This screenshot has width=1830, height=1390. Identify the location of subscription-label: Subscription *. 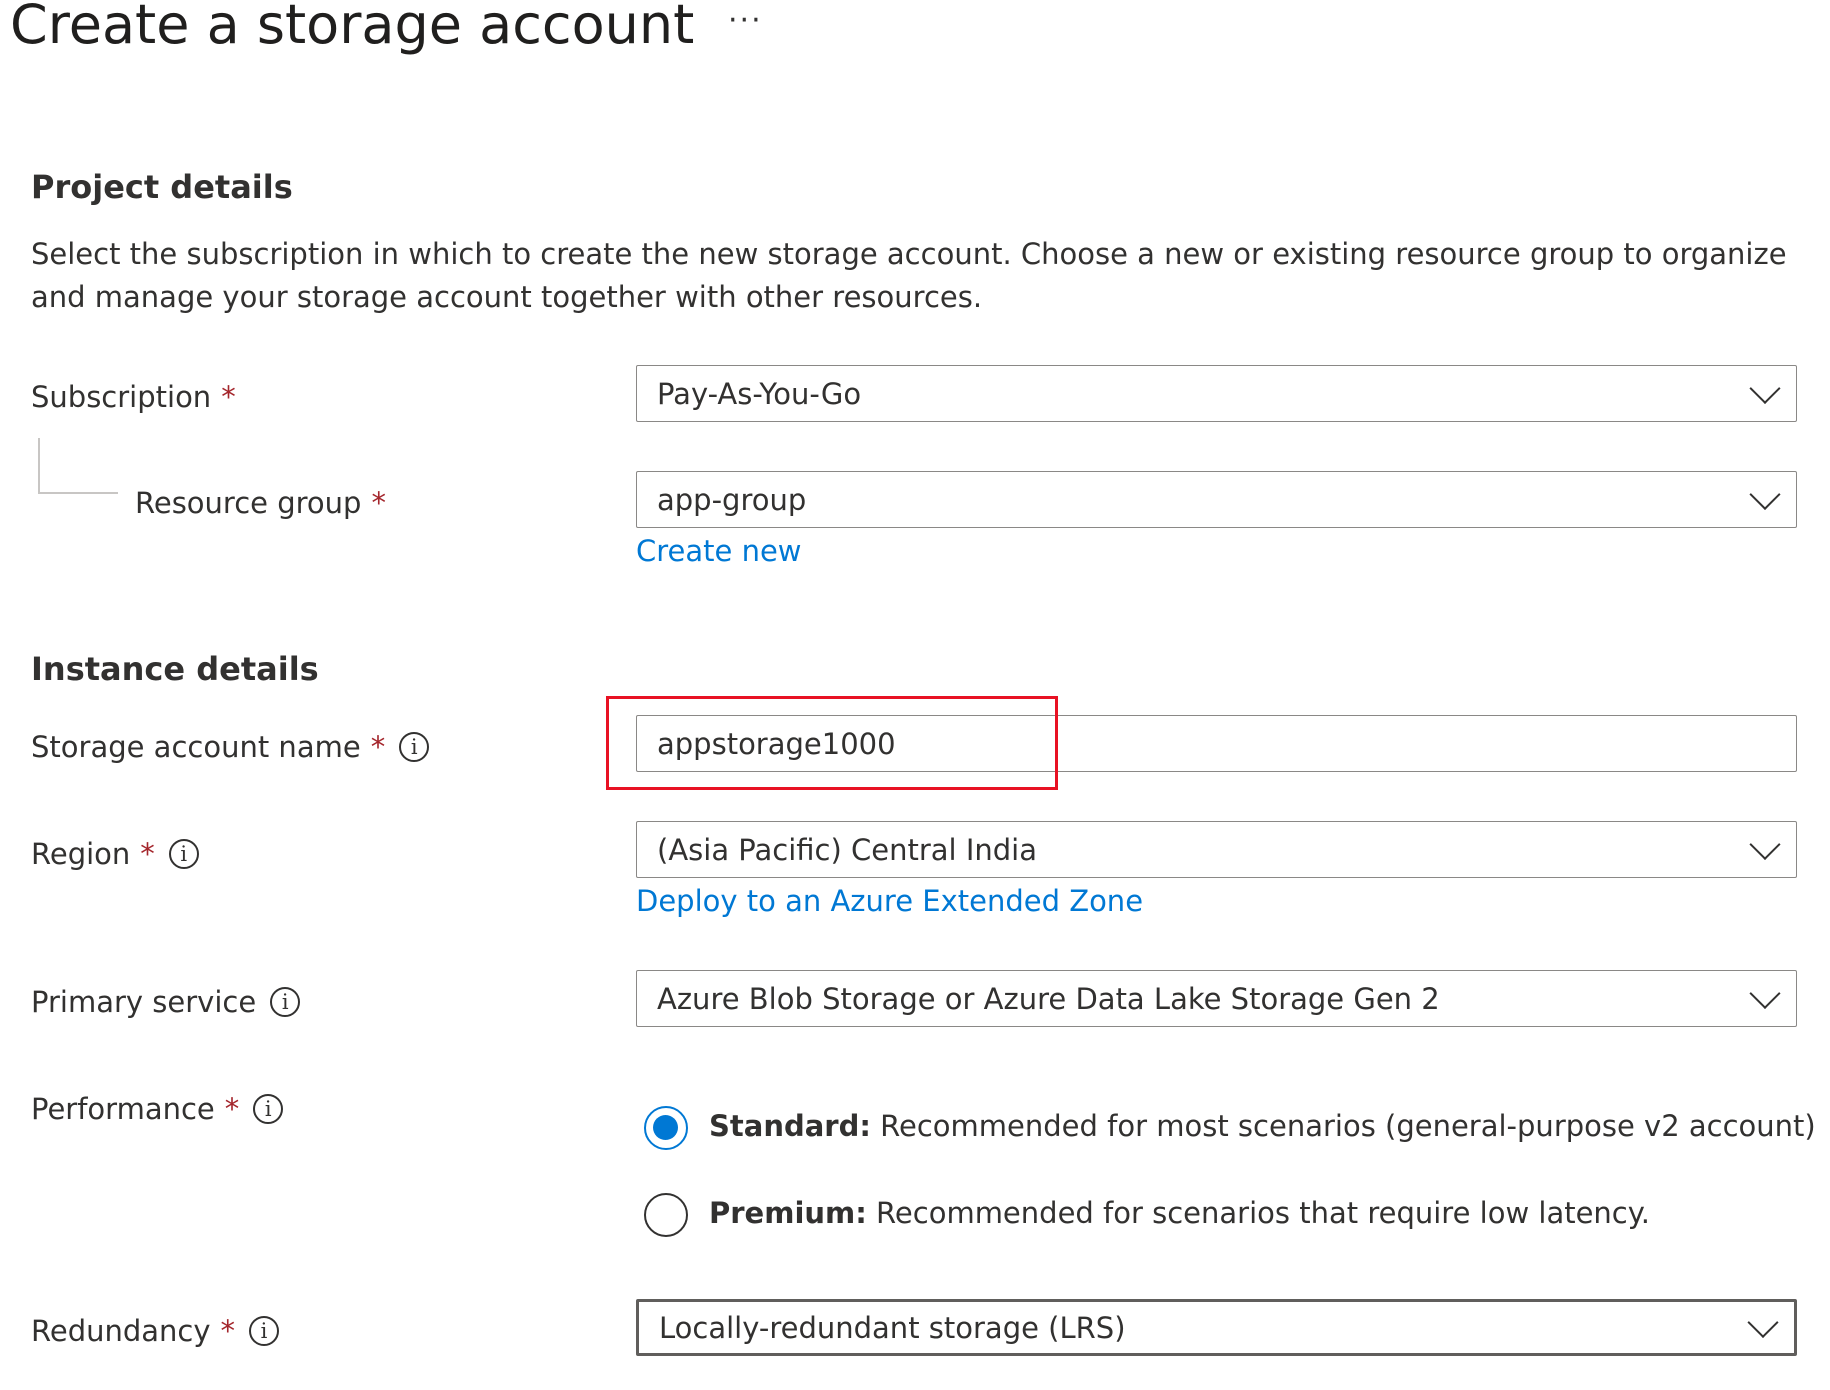
(133, 397).